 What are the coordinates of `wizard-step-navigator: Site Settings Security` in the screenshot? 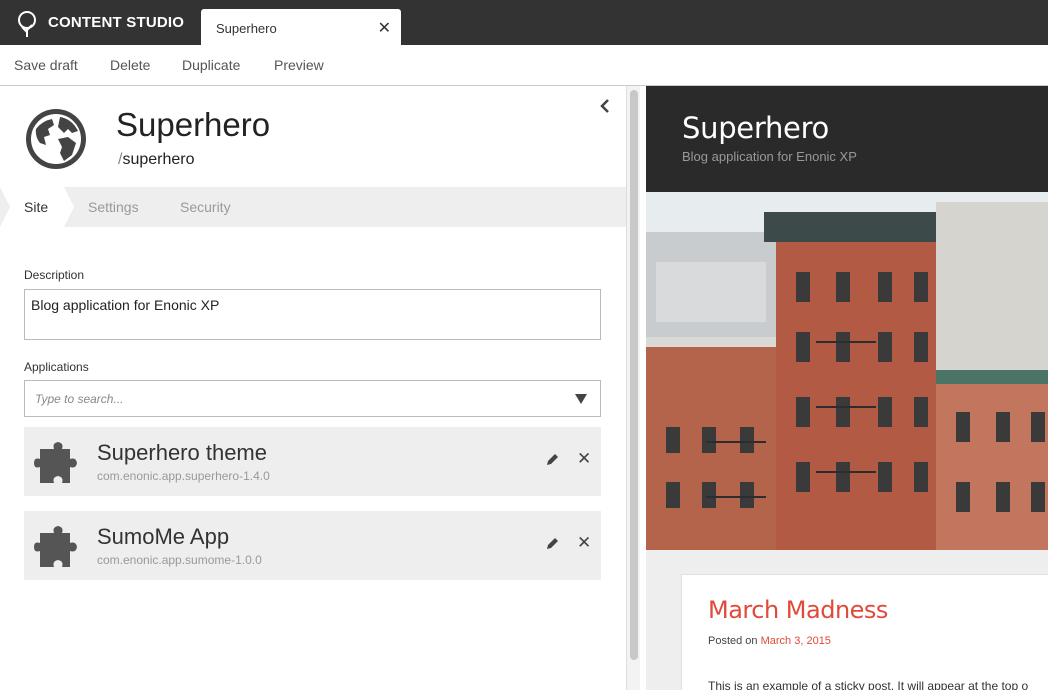 It's located at (313, 207).